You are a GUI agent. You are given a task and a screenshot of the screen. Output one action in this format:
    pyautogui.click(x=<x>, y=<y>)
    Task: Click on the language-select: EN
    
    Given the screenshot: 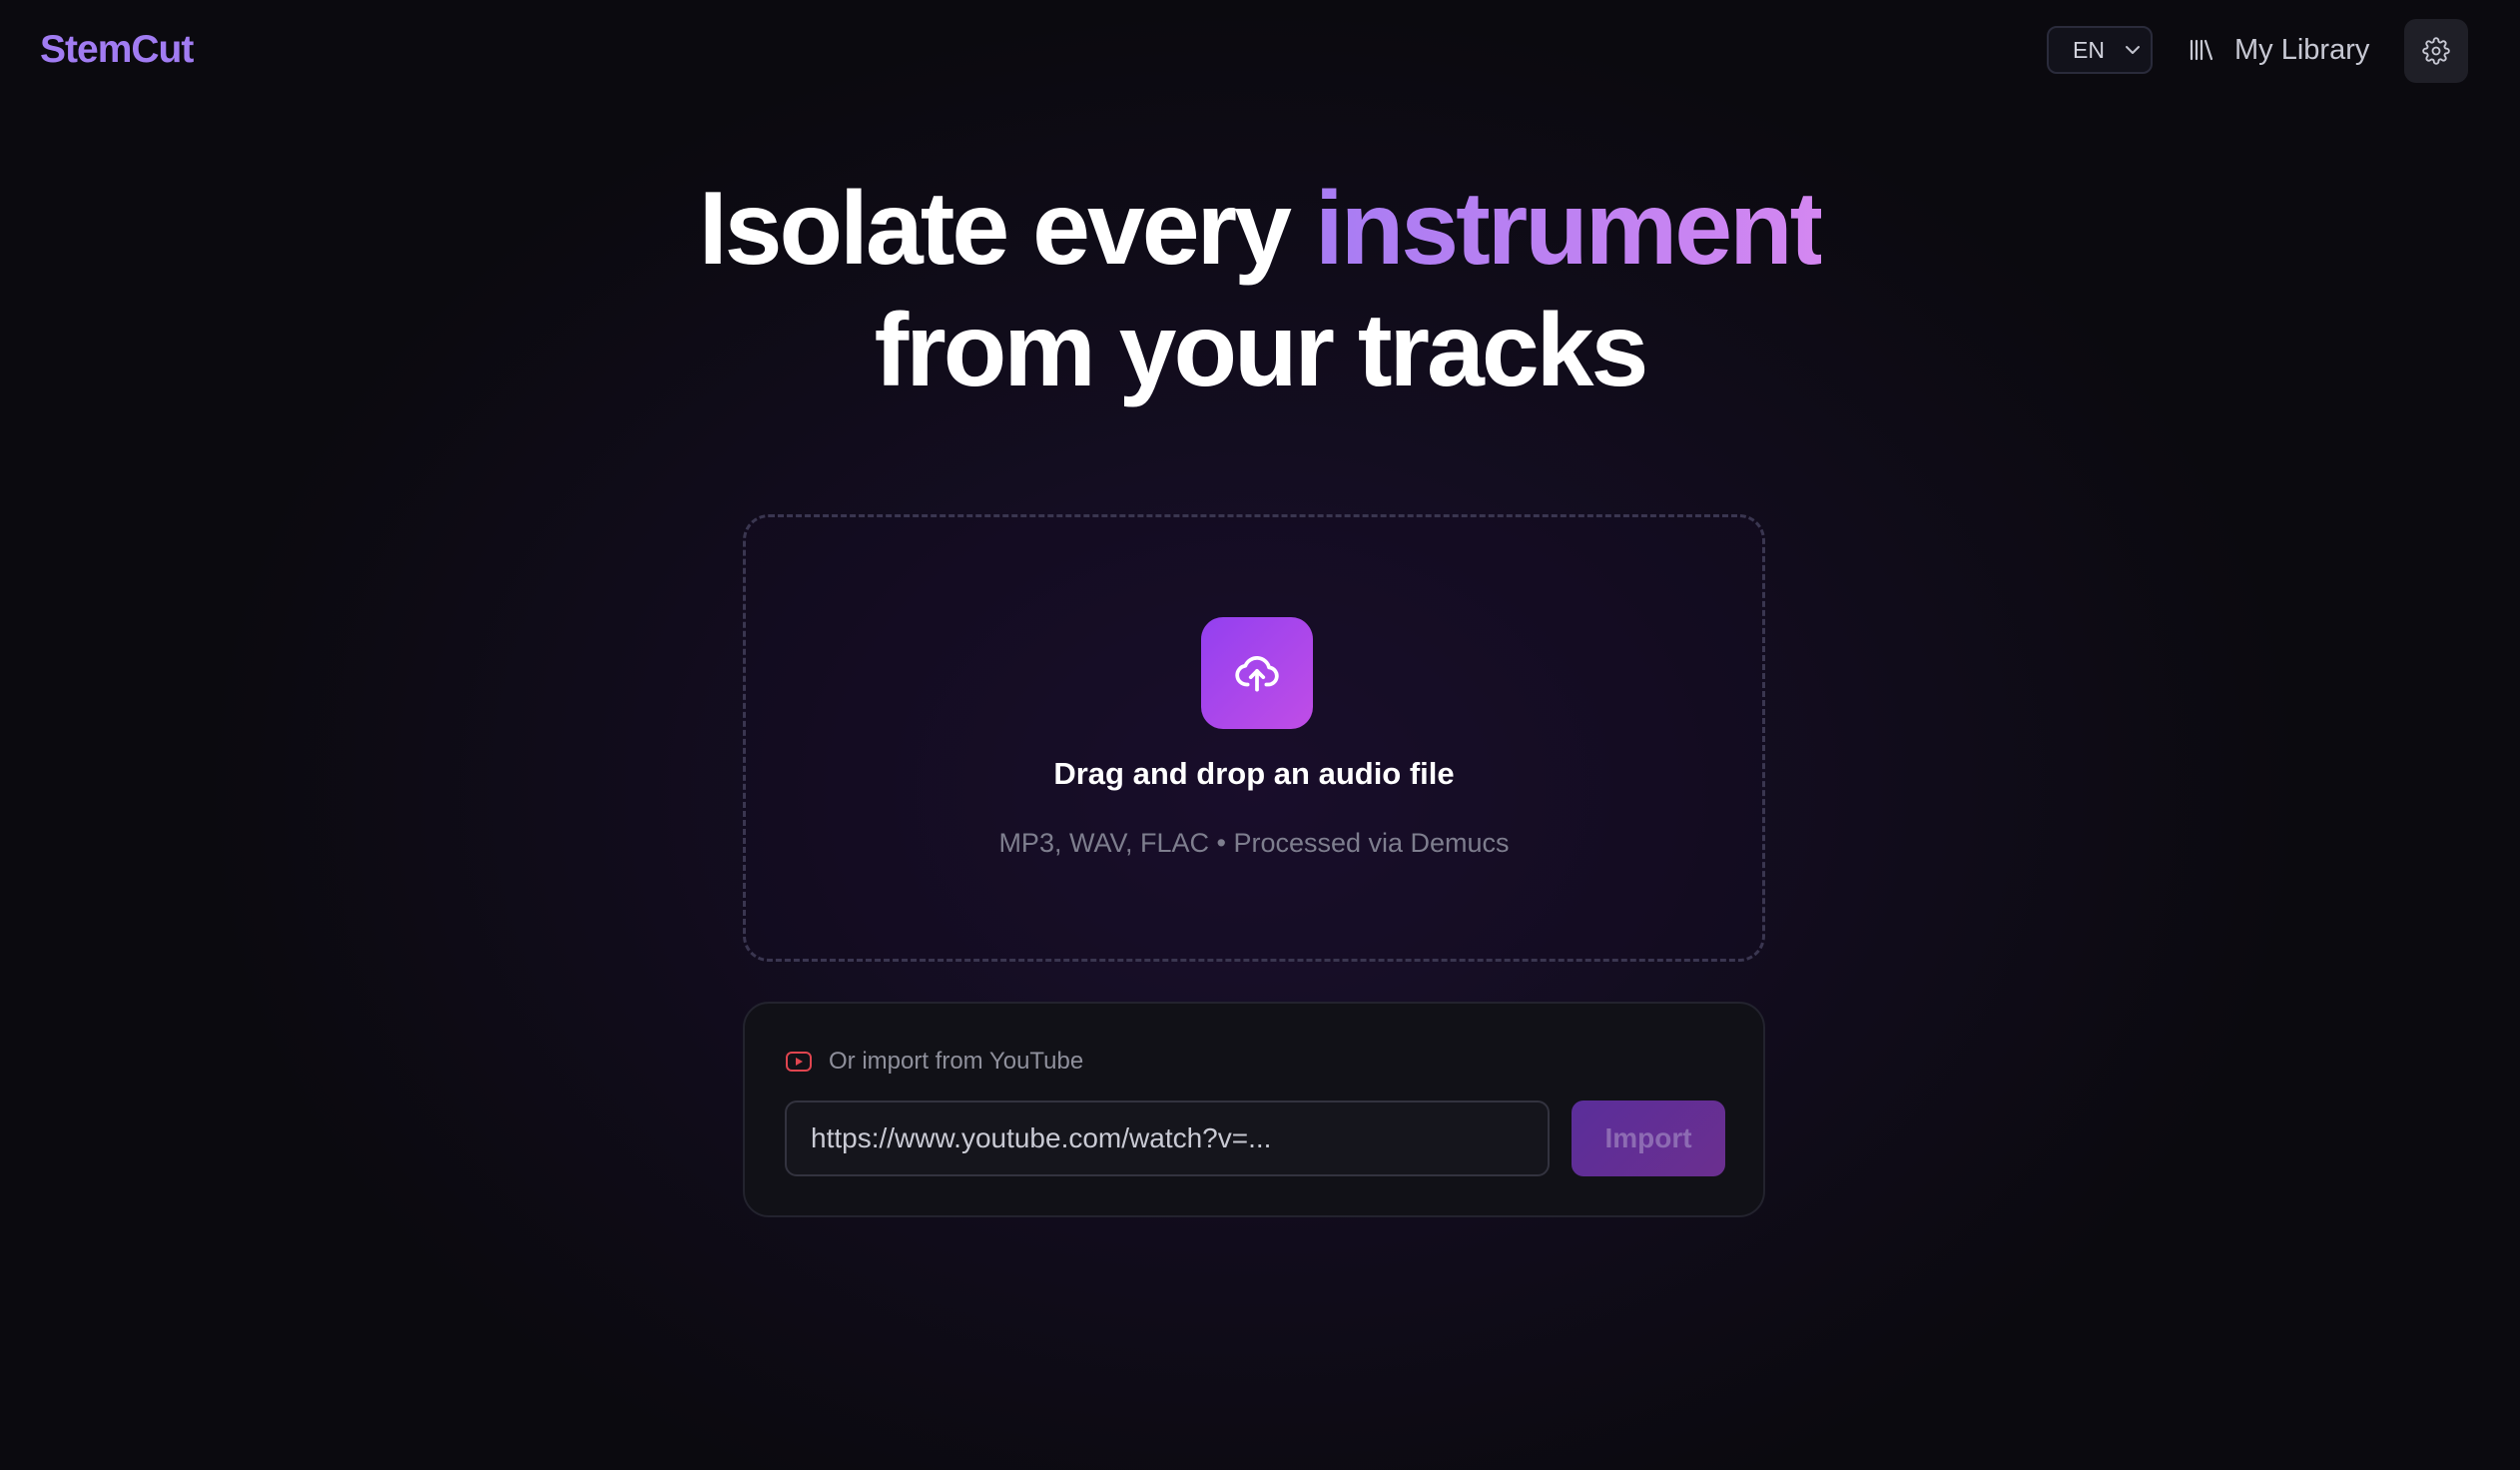 What is the action you would take?
    pyautogui.click(x=2100, y=50)
    